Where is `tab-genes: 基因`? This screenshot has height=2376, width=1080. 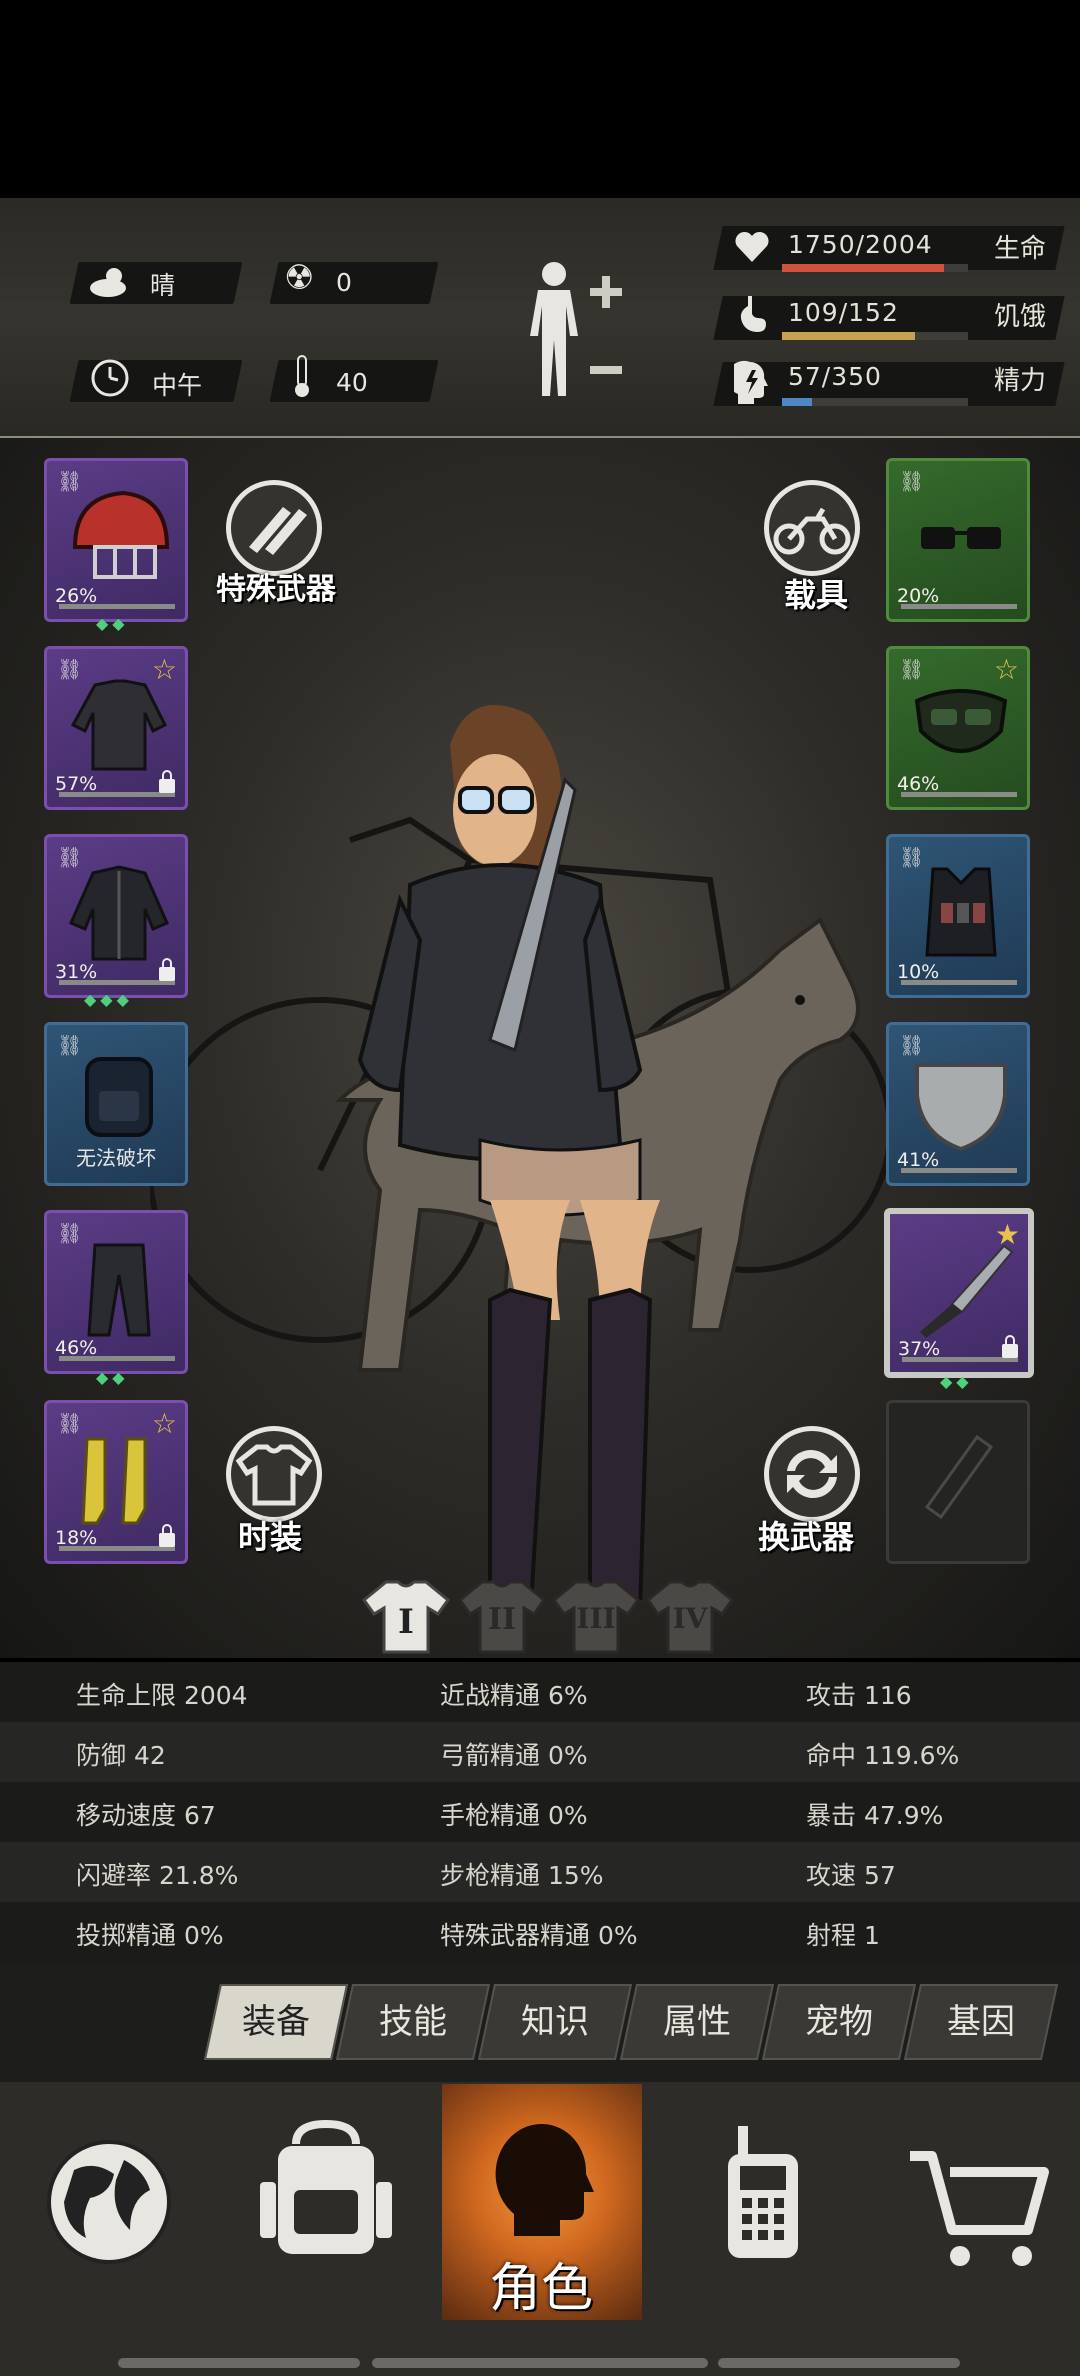
tab-genes: 基因 is located at coordinates (981, 2022).